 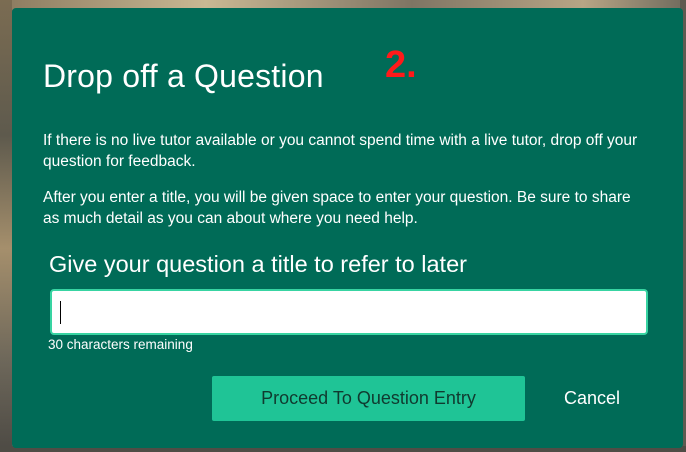 What do you see at coordinates (120, 344) in the screenshot?
I see `characters-remaining-counter: 30 characters remaining` at bounding box center [120, 344].